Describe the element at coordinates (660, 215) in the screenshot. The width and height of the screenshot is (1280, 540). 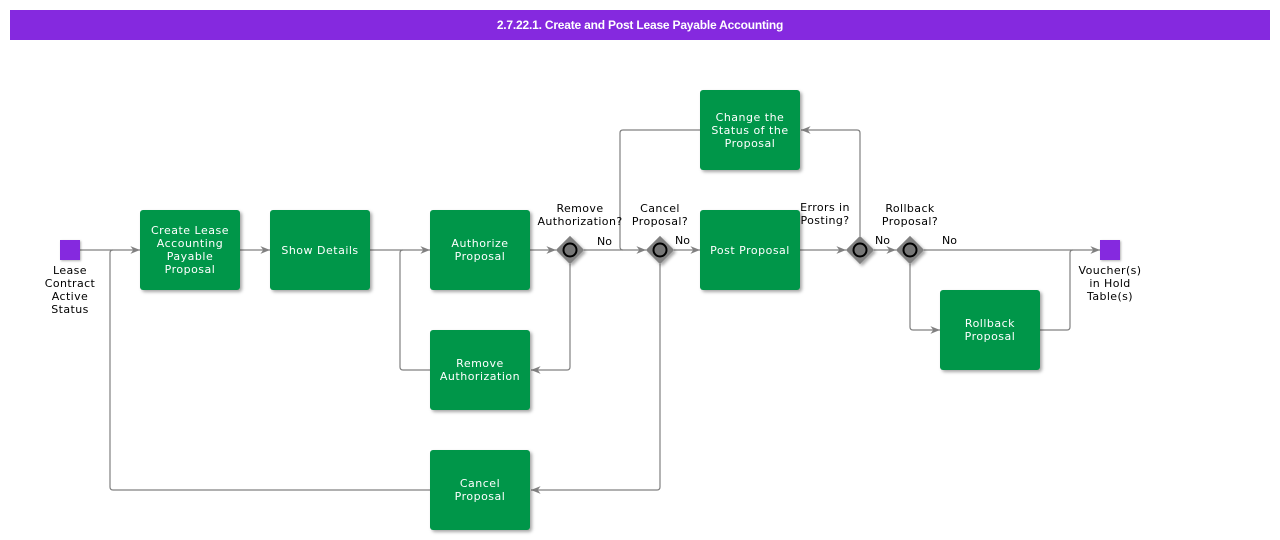
I see `gateway-label-cancel-proposal: Cancel Proposal?` at that location.